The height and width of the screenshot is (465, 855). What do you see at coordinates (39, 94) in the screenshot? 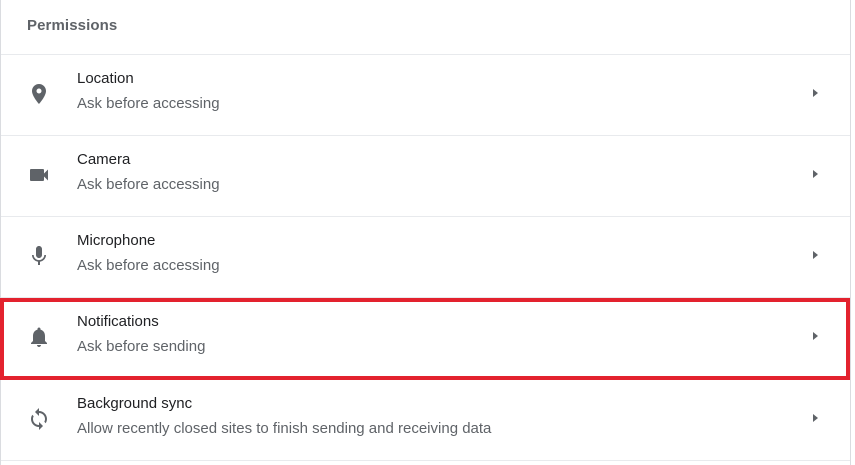
I see `location-pin-icon` at bounding box center [39, 94].